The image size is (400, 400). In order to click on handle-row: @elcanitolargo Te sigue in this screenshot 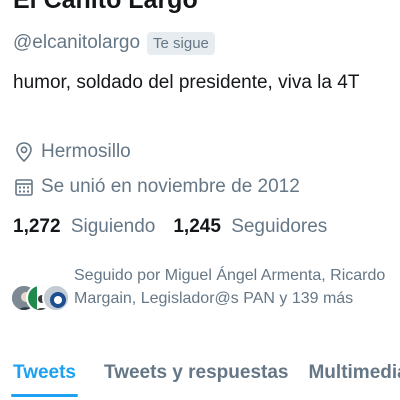, I will do `click(114, 43)`.